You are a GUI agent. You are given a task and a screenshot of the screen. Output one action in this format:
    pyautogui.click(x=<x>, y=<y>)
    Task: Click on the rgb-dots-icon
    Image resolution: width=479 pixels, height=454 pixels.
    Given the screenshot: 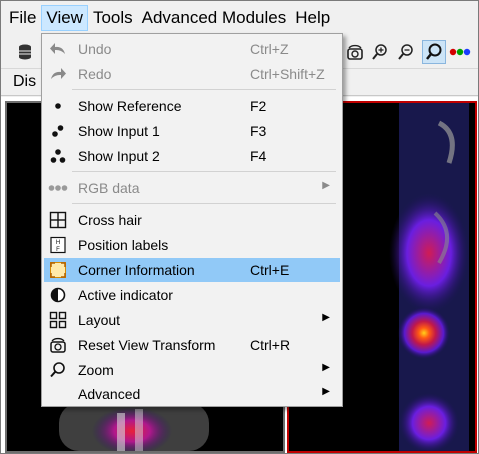 What is the action you would take?
    pyautogui.click(x=58, y=188)
    